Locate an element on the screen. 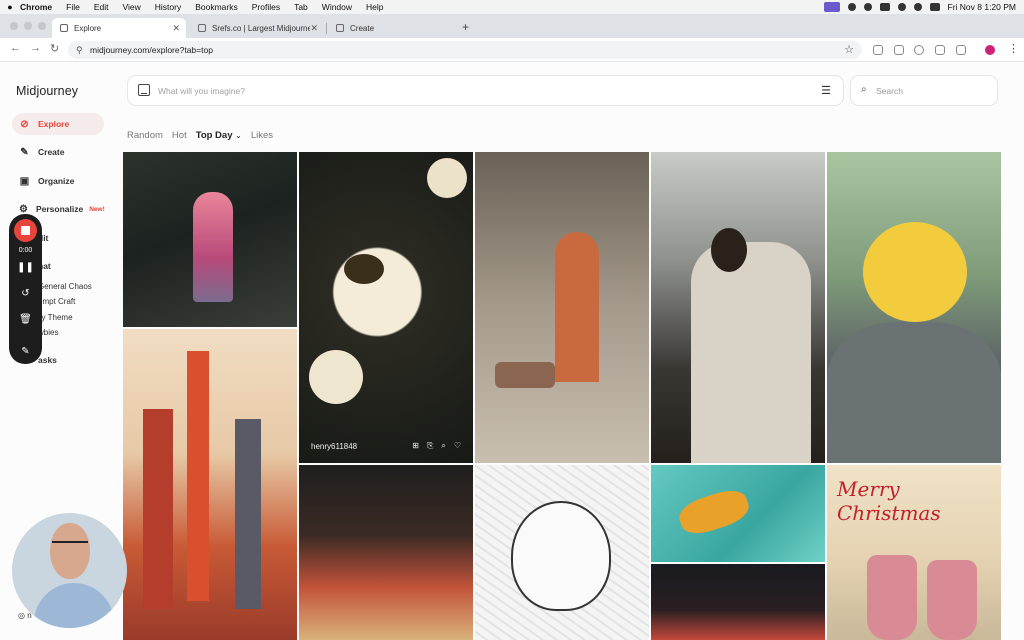  sidebar-item-organize: ▣ Organize is located at coordinates (58, 181).